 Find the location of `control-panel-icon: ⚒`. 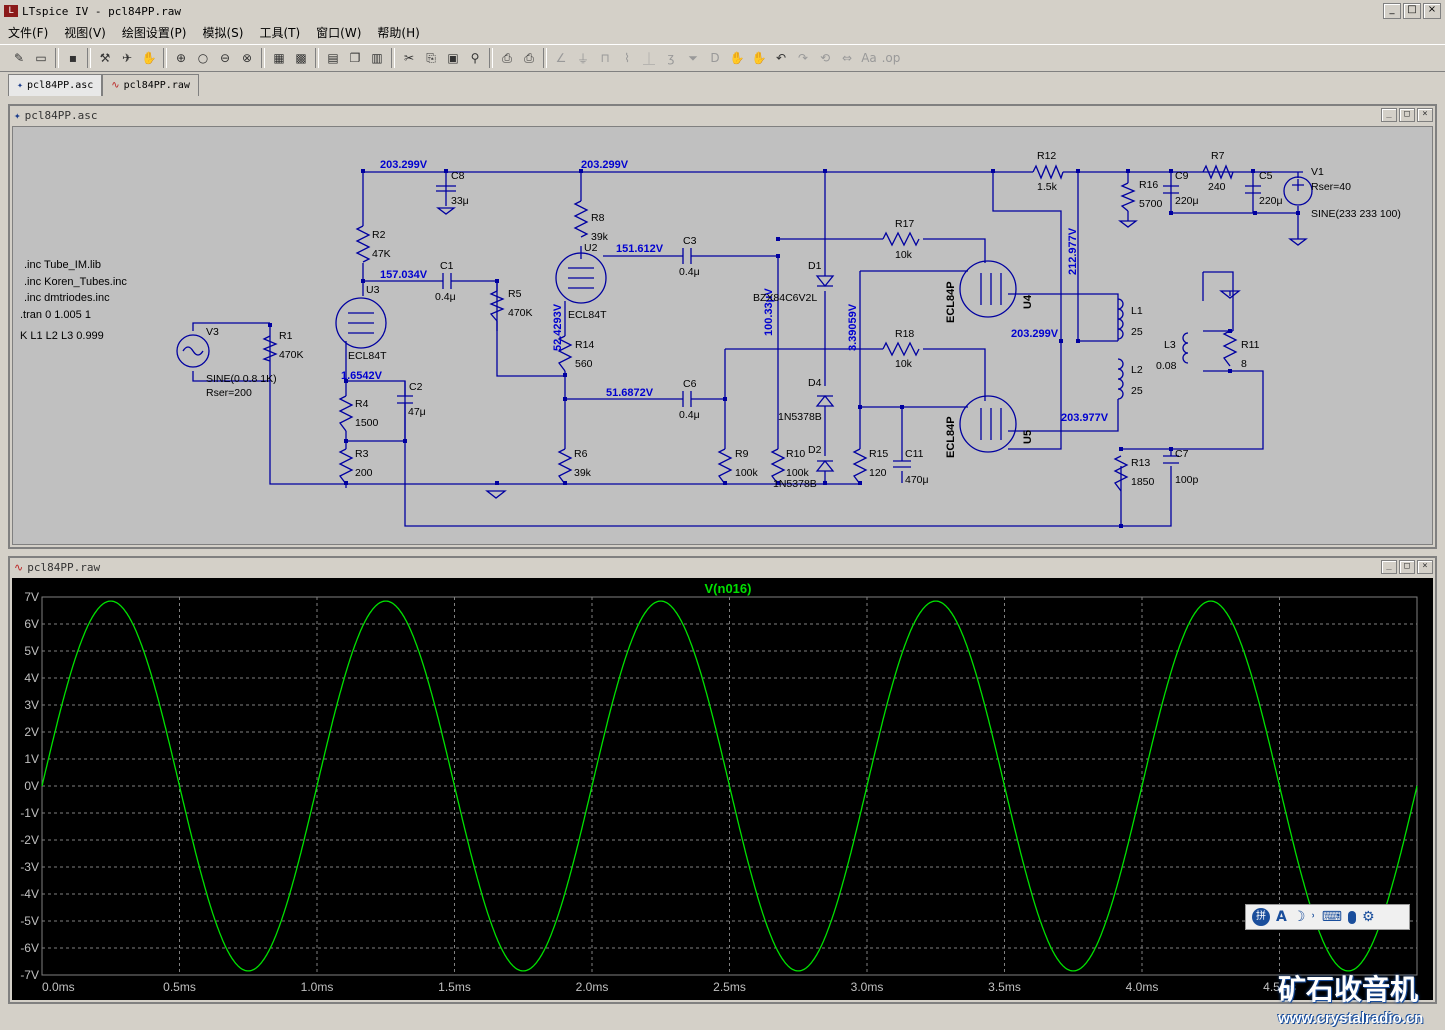

control-panel-icon: ⚒ is located at coordinates (105, 58).